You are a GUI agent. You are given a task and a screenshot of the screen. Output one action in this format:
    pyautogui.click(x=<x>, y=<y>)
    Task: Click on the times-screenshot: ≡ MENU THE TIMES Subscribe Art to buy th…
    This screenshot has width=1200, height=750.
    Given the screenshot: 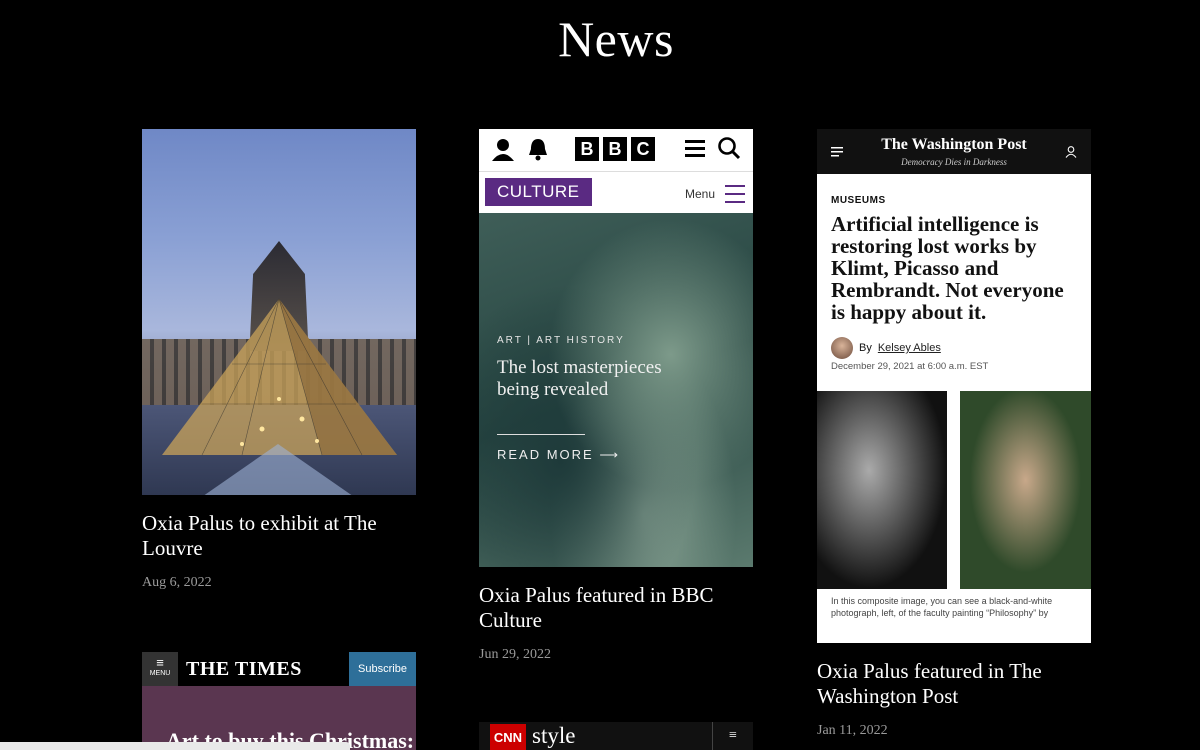 What is the action you would take?
    pyautogui.click(x=279, y=701)
    